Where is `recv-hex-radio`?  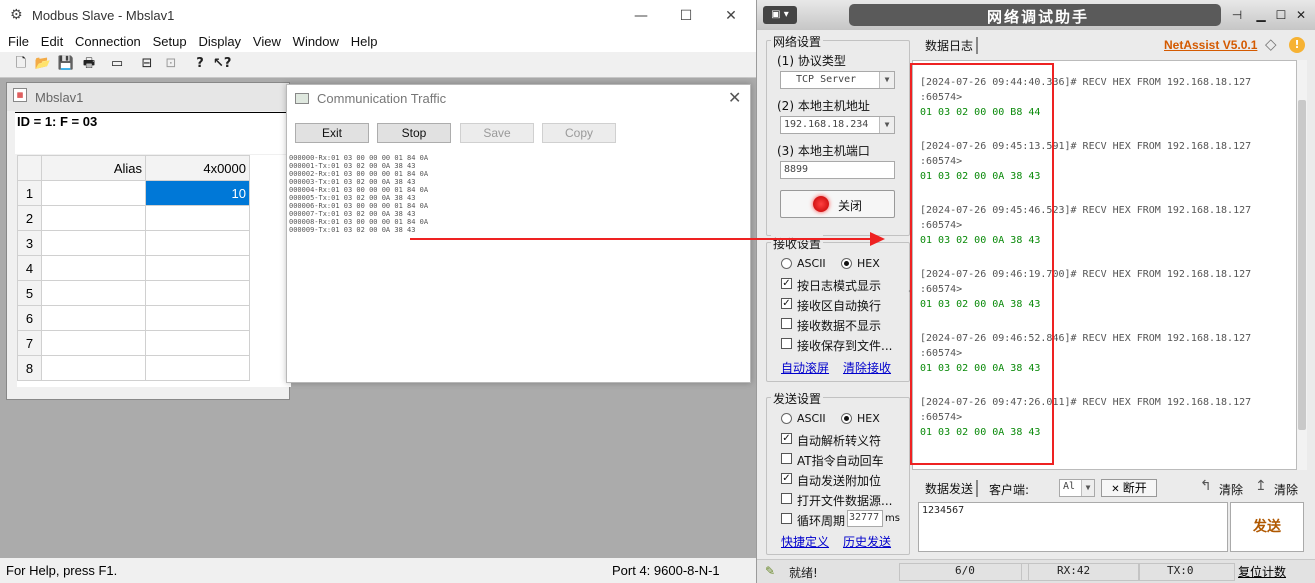 recv-hex-radio is located at coordinates (846, 263).